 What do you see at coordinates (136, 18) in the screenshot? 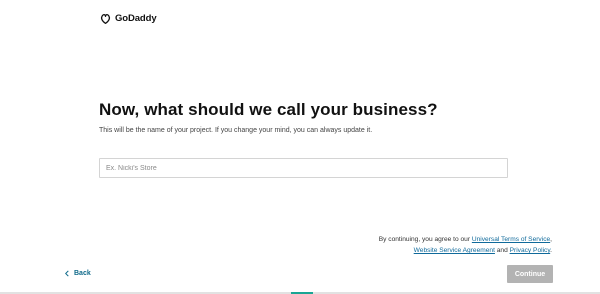
I see `brand-name: GoDaddy` at bounding box center [136, 18].